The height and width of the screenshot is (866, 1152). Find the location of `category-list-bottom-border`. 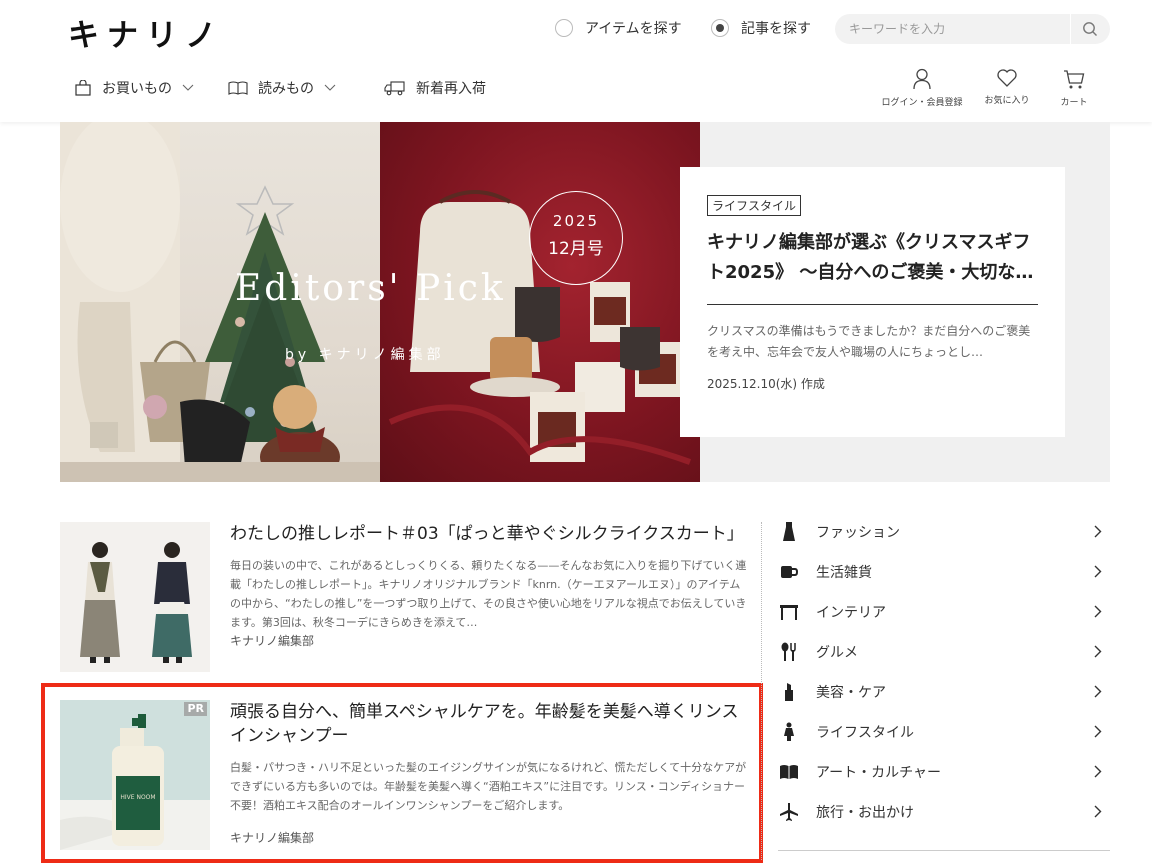

category-list-bottom-border is located at coordinates (944, 850).